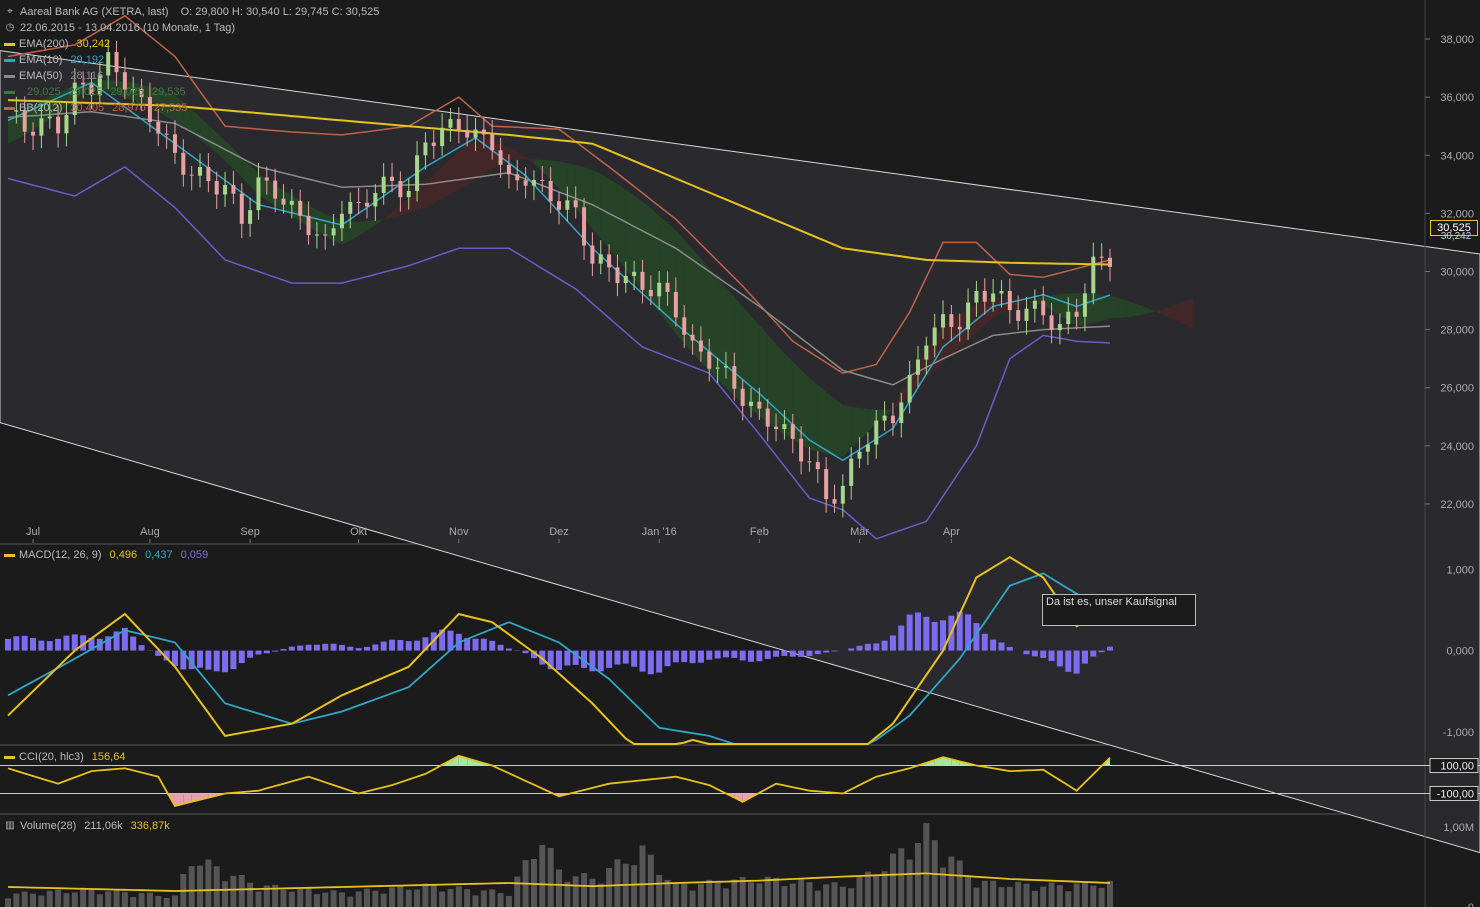 This screenshot has width=1480, height=907. I want to click on volume-legend: ▥ Volume(28) 211,06k 336,87k, so click(86, 826).